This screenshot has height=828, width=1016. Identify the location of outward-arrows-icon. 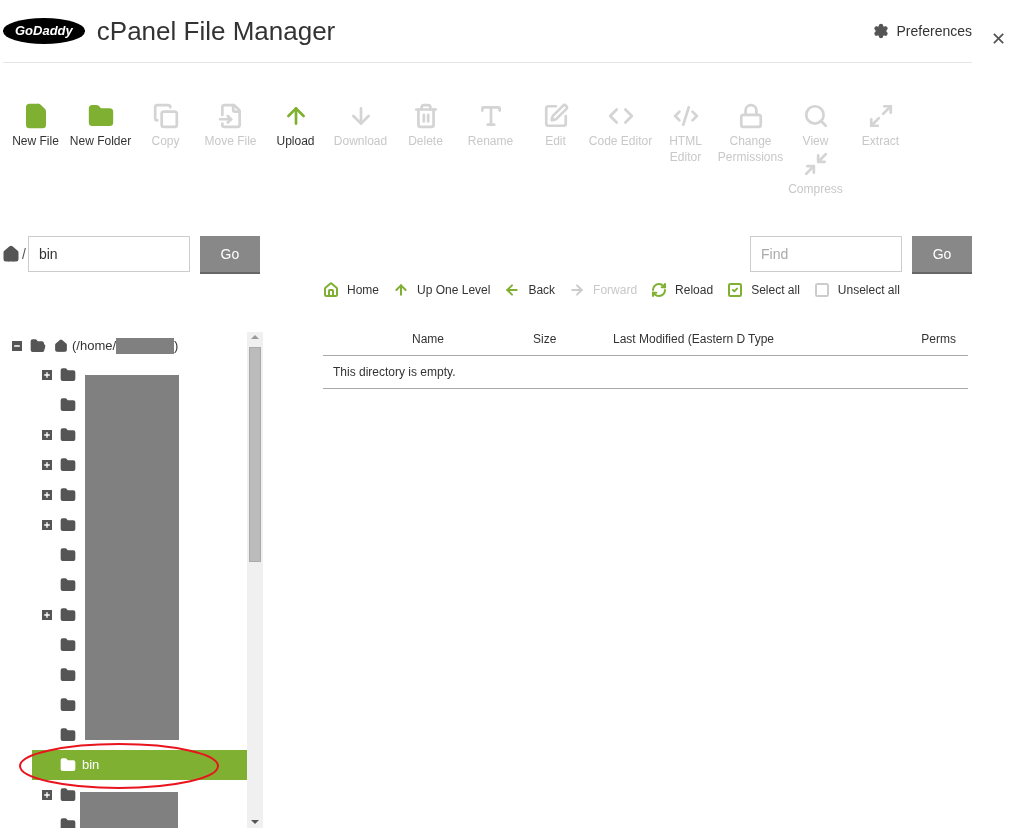
(880, 116).